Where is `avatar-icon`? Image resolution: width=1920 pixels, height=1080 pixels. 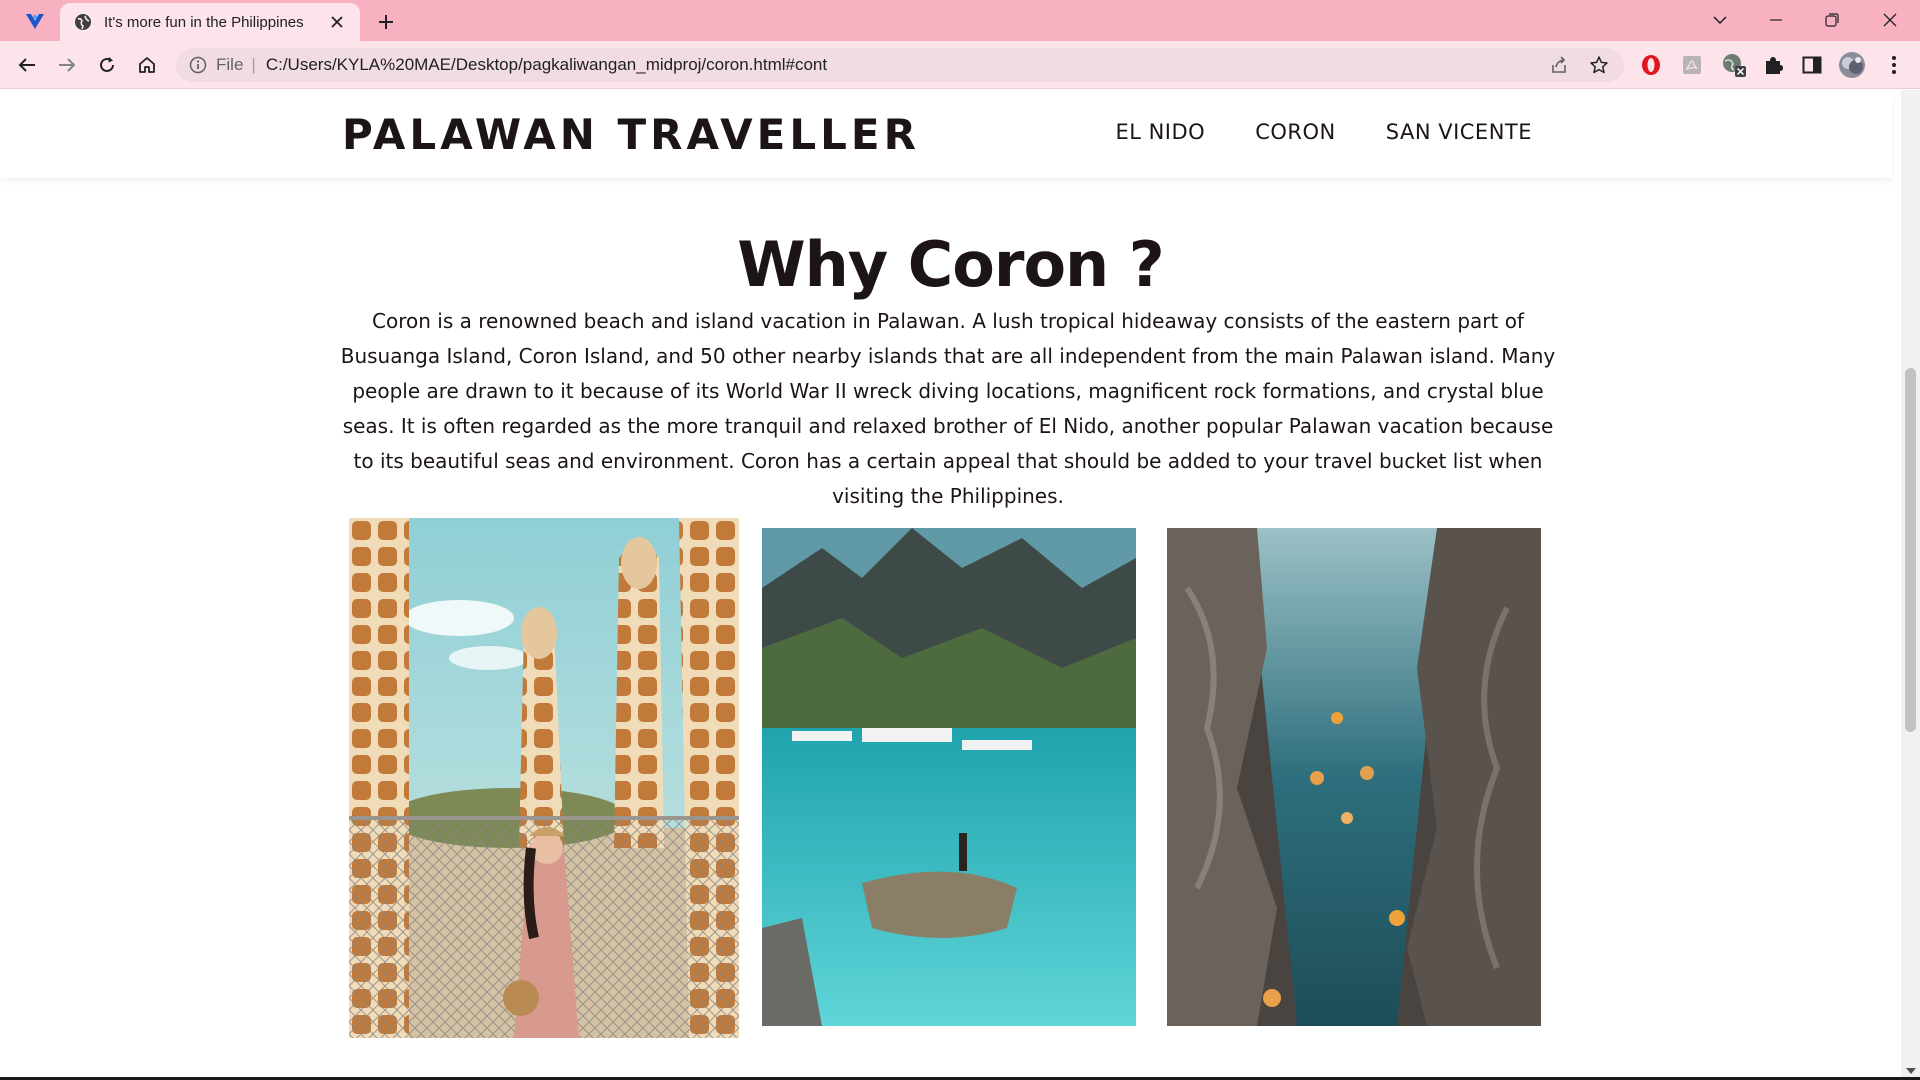 avatar-icon is located at coordinates (1852, 65).